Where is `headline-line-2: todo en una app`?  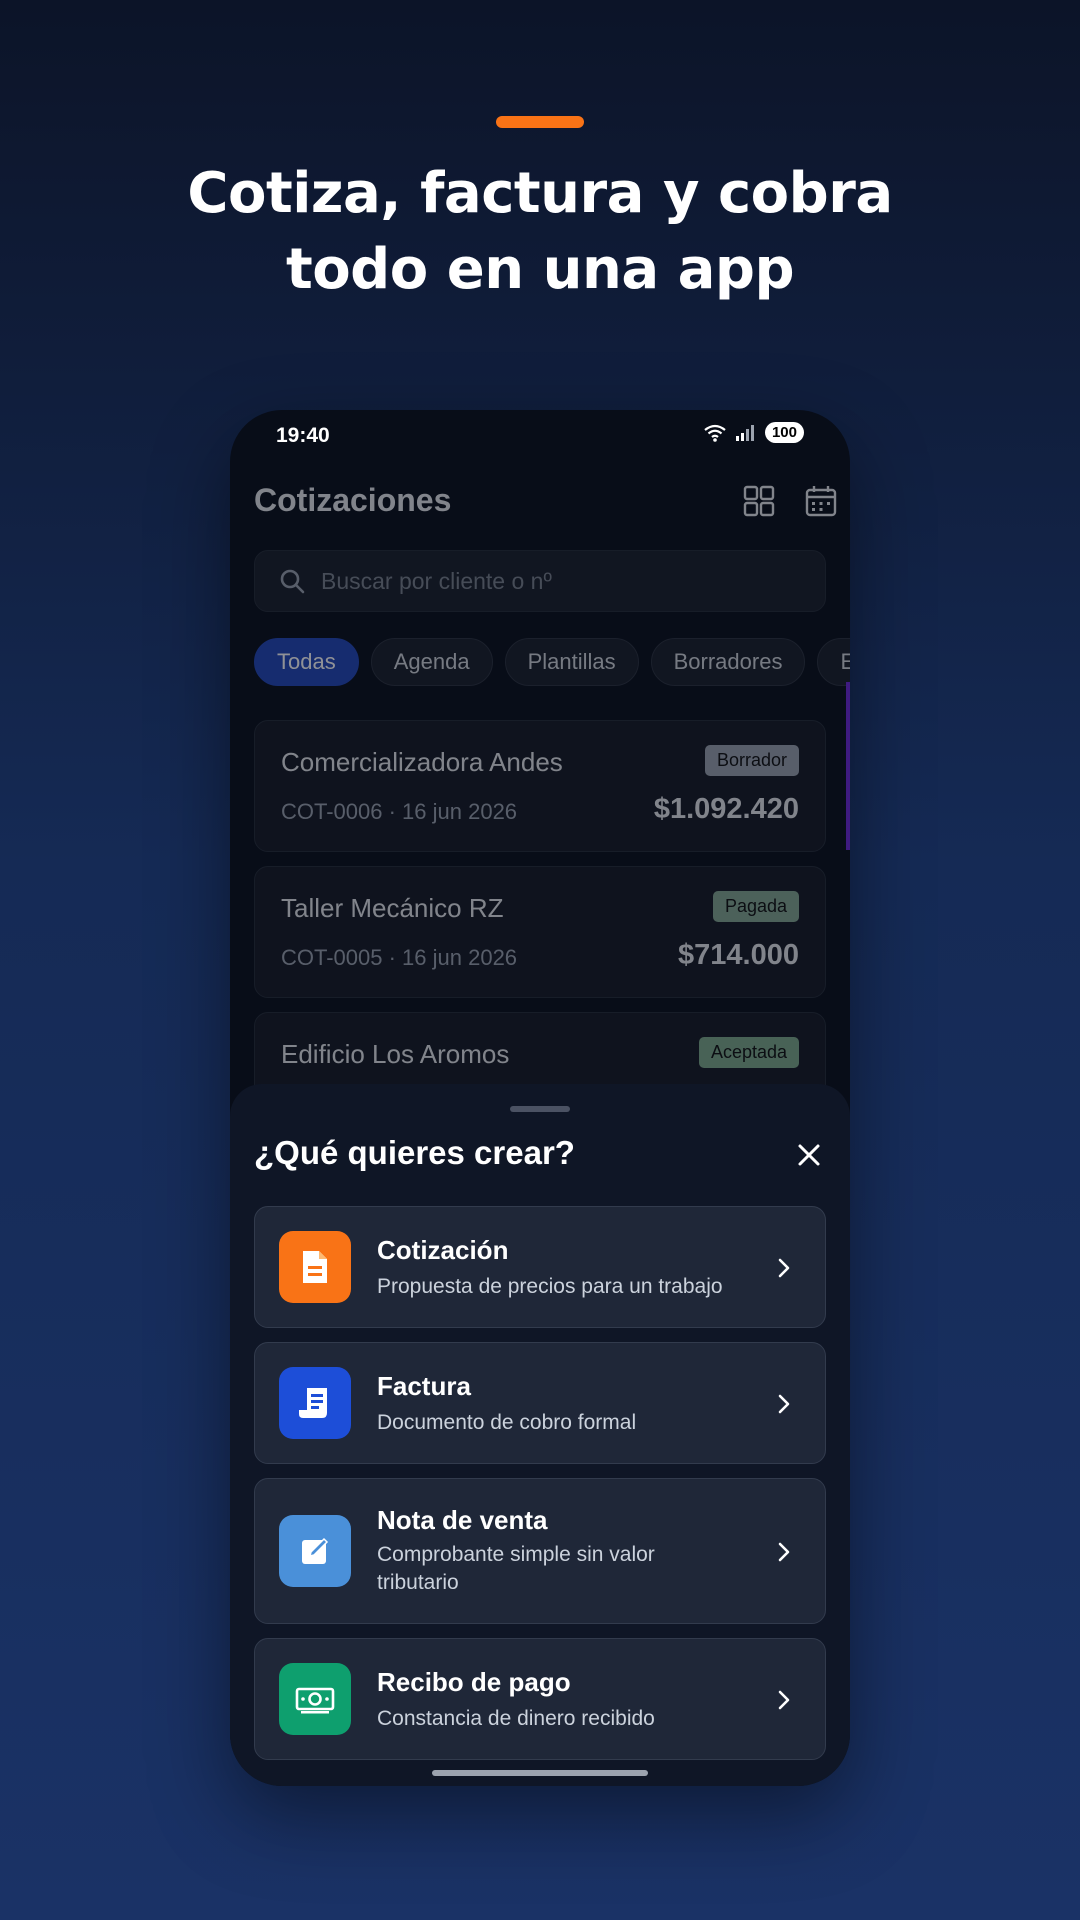
headline-line-2: todo en una app is located at coordinates (540, 269).